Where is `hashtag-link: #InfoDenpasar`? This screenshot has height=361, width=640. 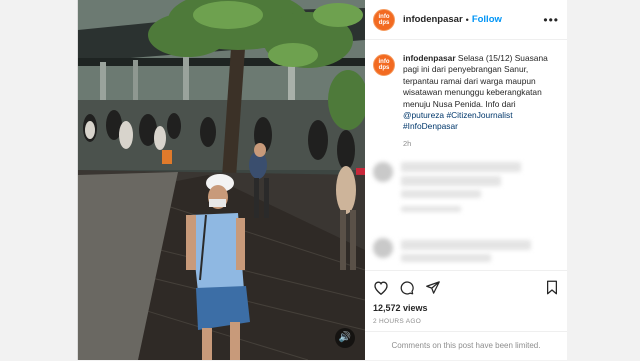
hashtag-link: #InfoDenpasar is located at coordinates (430, 126).